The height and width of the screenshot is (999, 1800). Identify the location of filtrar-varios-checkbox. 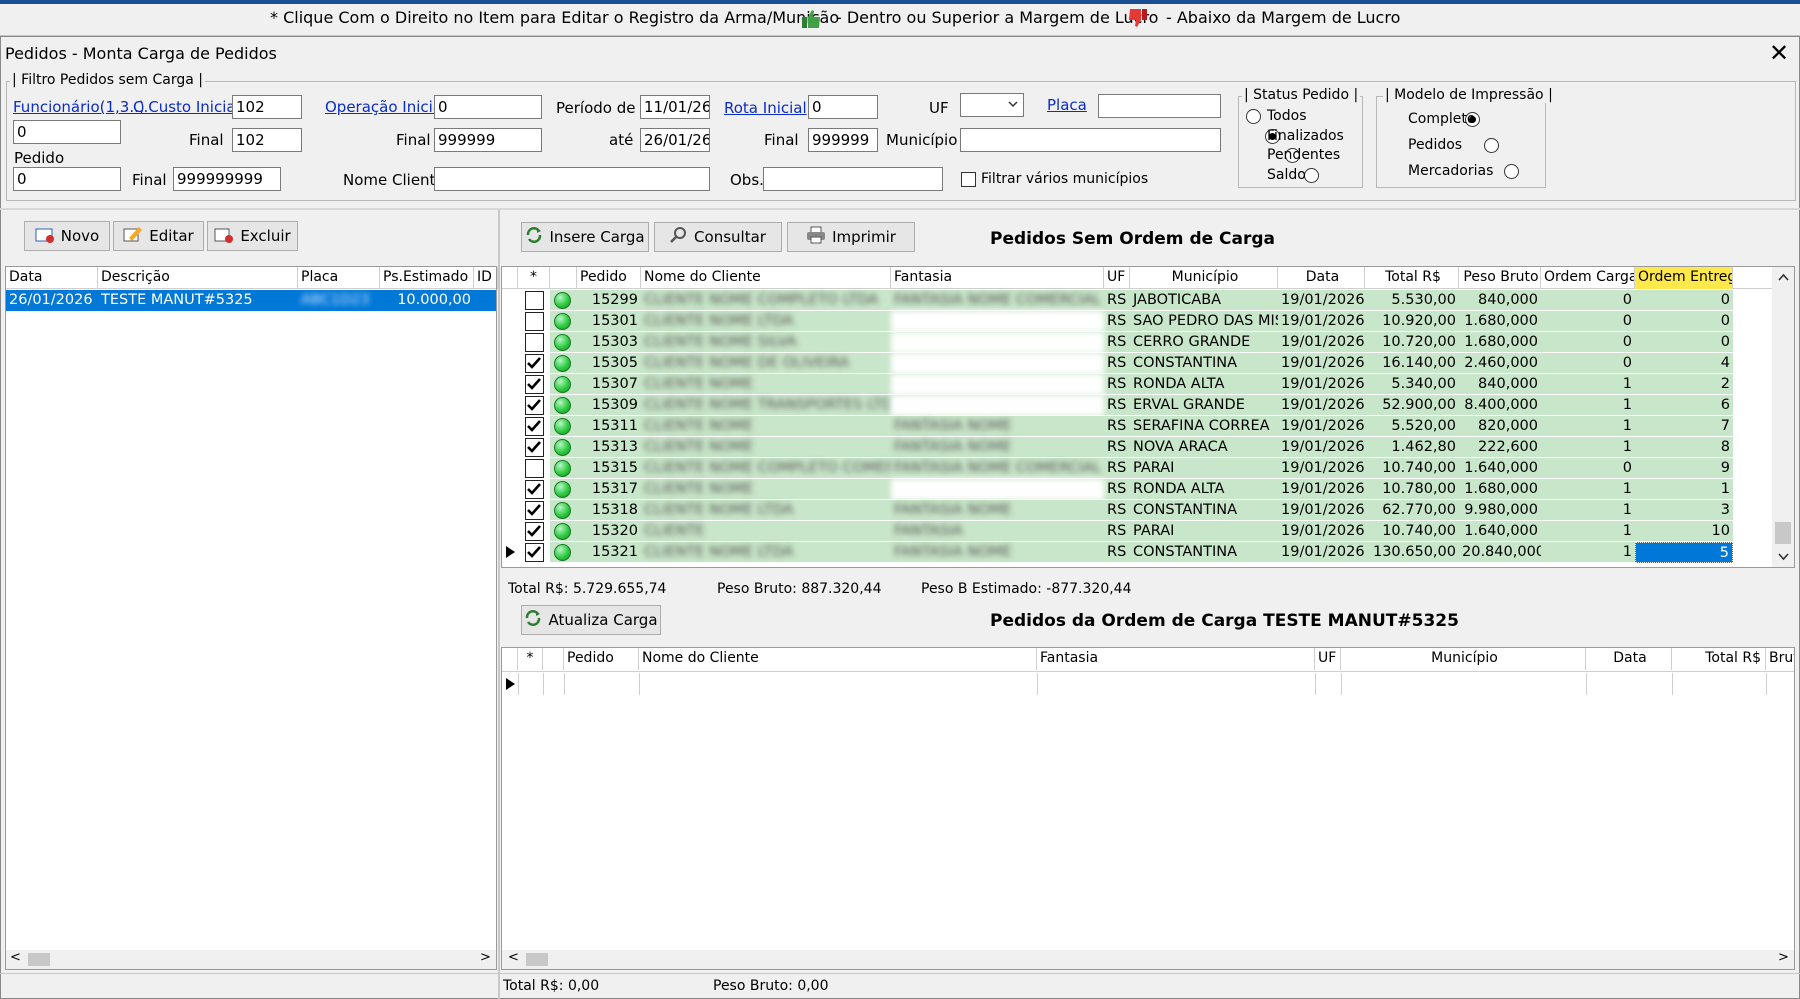
(968, 179).